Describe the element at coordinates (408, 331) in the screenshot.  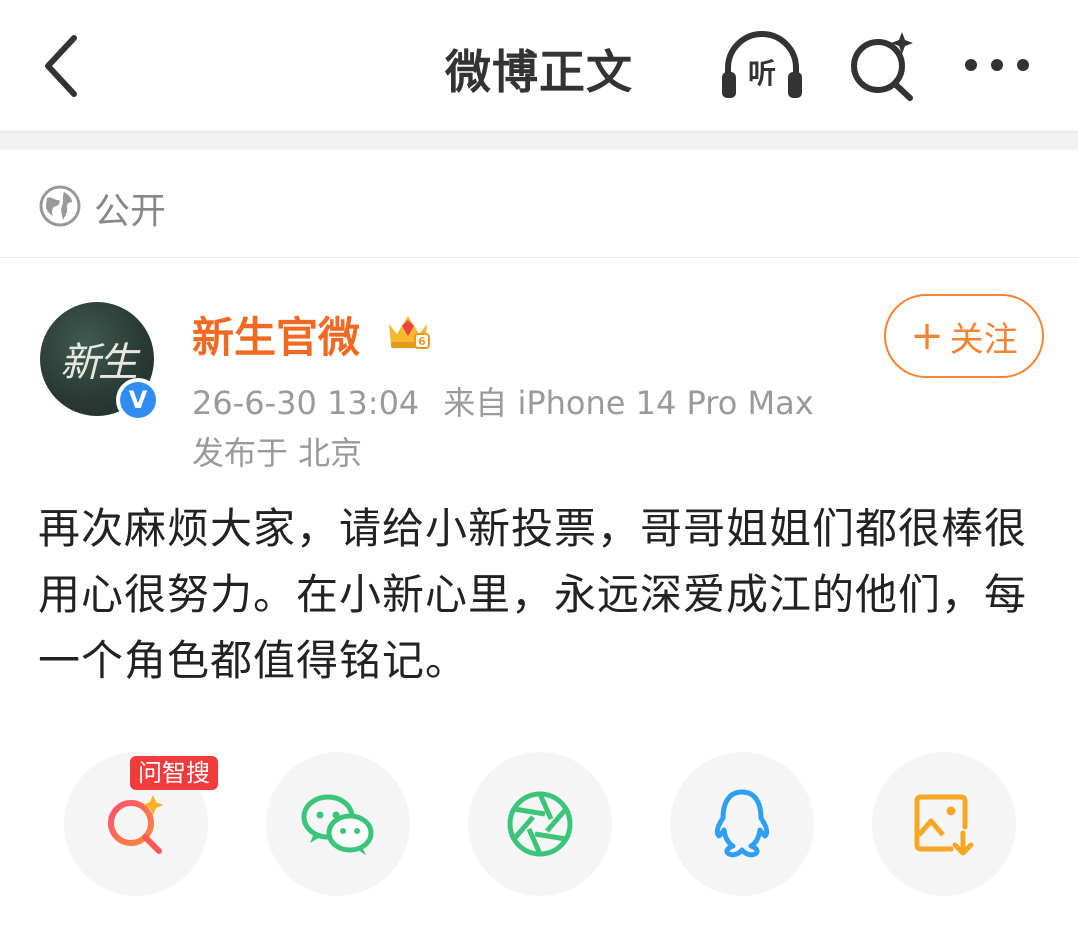
I see `vip-crown-icon: 6` at that location.